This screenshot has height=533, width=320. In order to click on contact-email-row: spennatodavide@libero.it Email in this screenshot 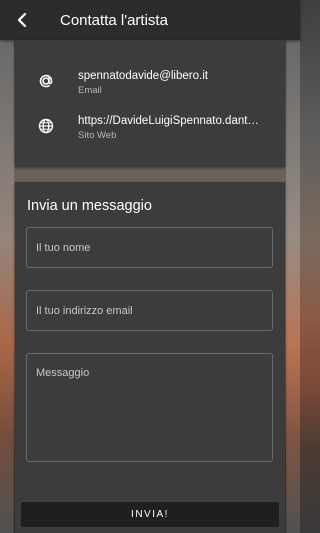, I will do `click(150, 86)`.